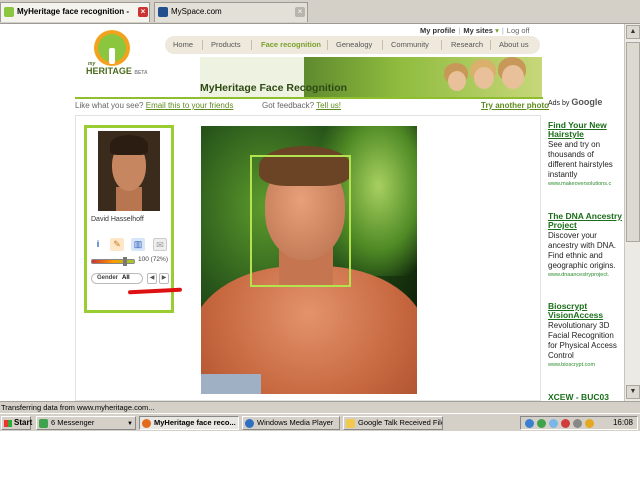  Describe the element at coordinates (514, 44) in the screenshot. I see `nav-about-us: About us` at that location.